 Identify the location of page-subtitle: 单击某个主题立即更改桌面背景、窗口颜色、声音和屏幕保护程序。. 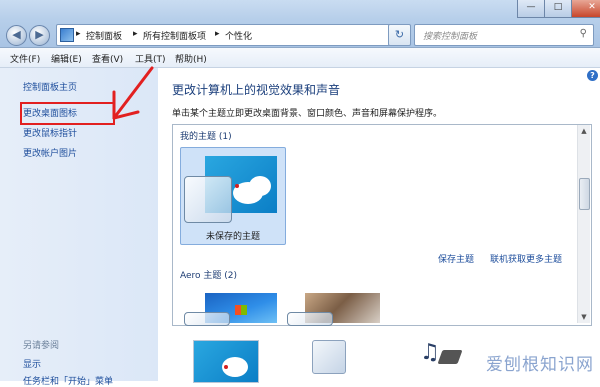
(307, 114).